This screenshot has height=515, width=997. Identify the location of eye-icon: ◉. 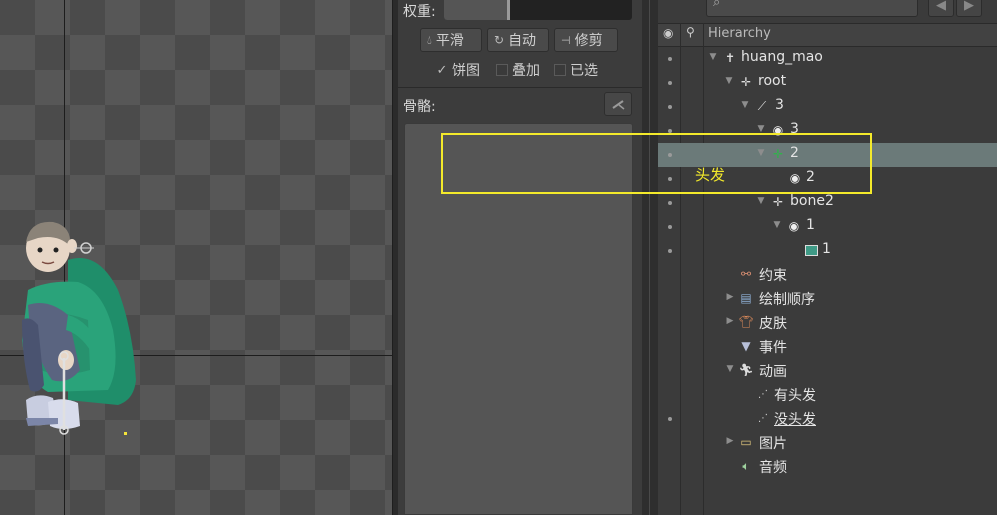
(668, 33).